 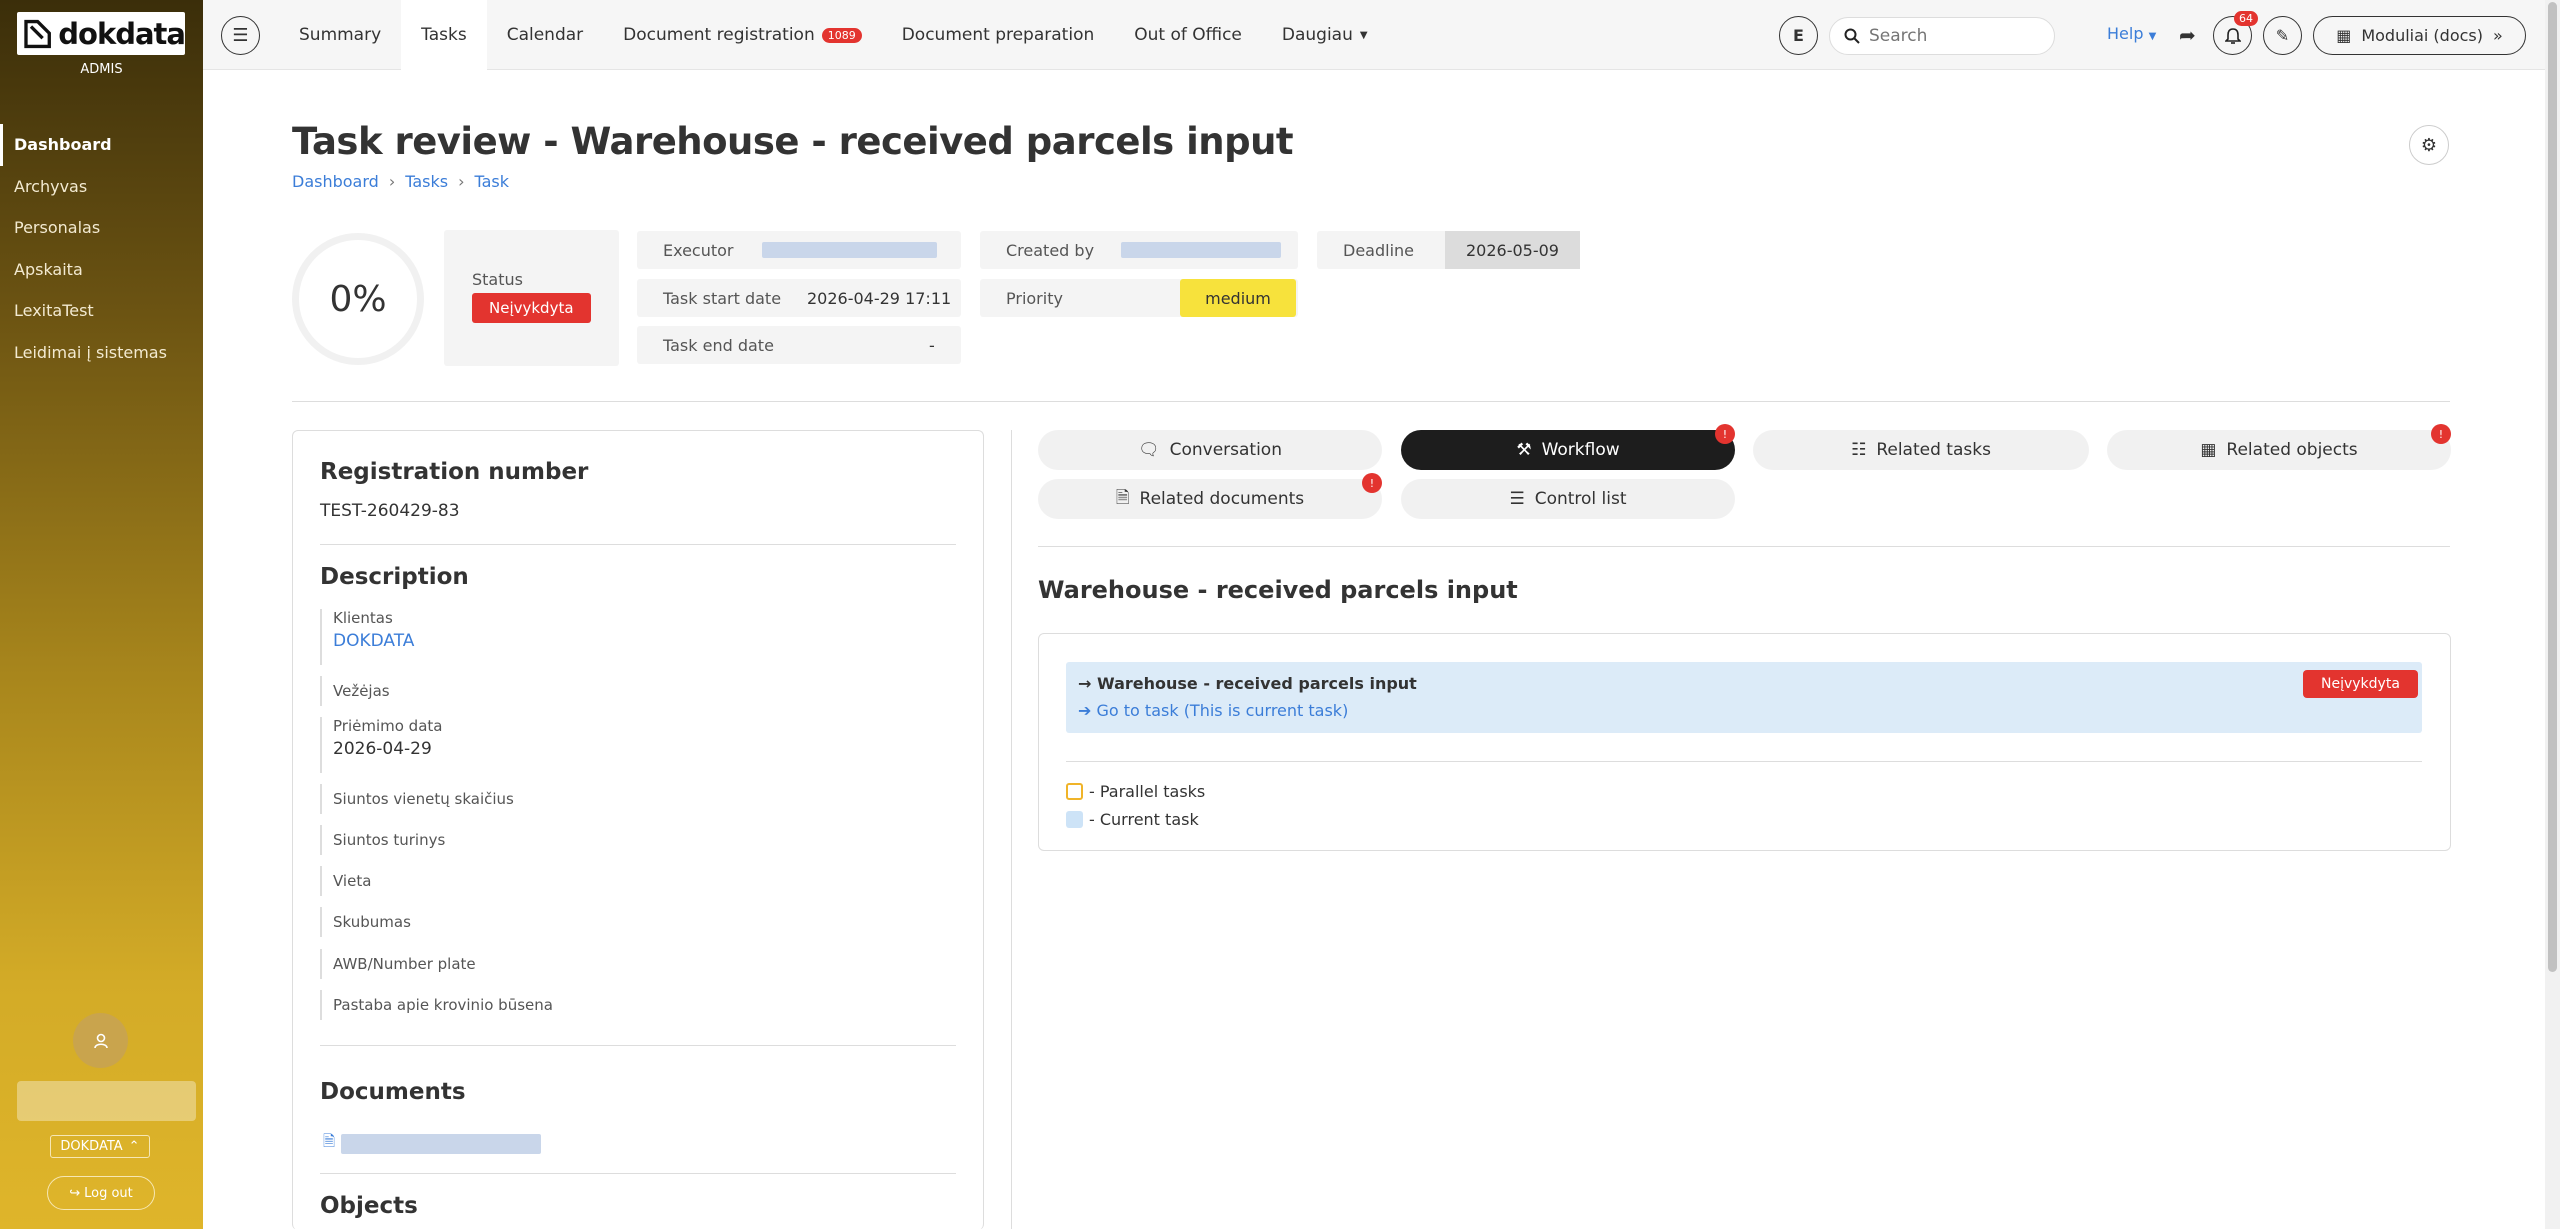 What do you see at coordinates (531, 308) in the screenshot?
I see `status-badge: Neįvykdyta` at bounding box center [531, 308].